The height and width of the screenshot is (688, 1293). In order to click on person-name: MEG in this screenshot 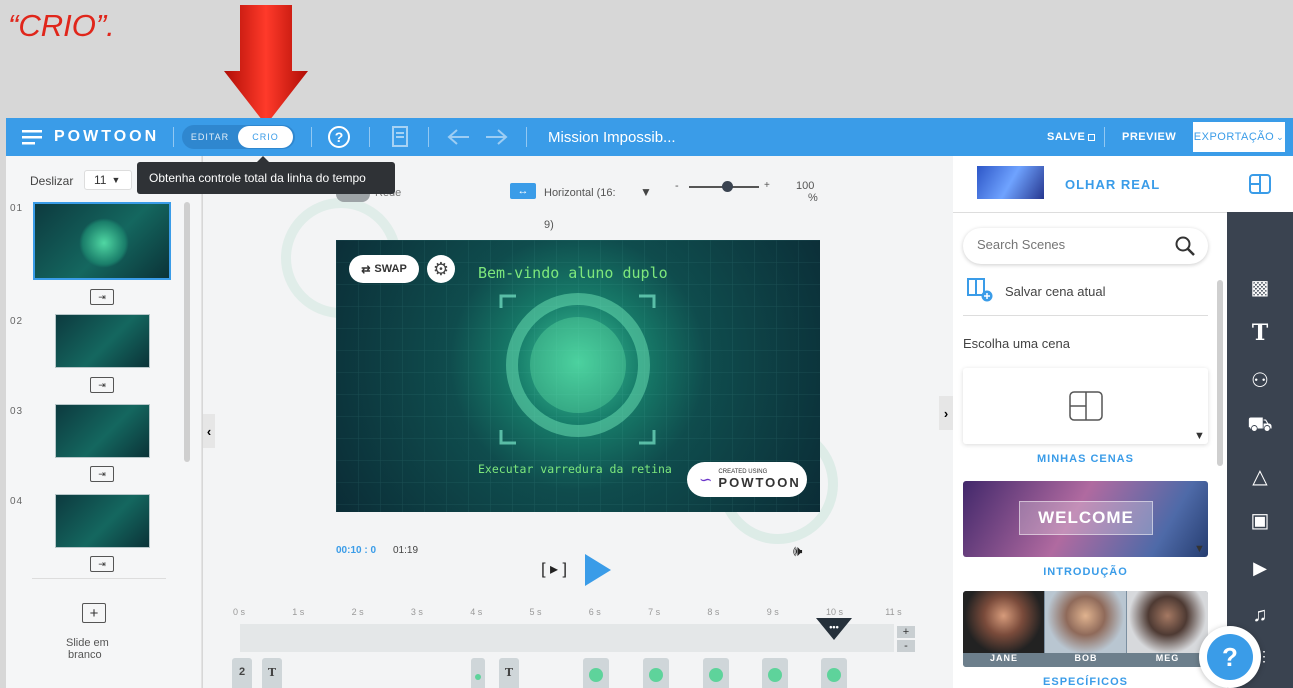, I will do `click(1167, 658)`.